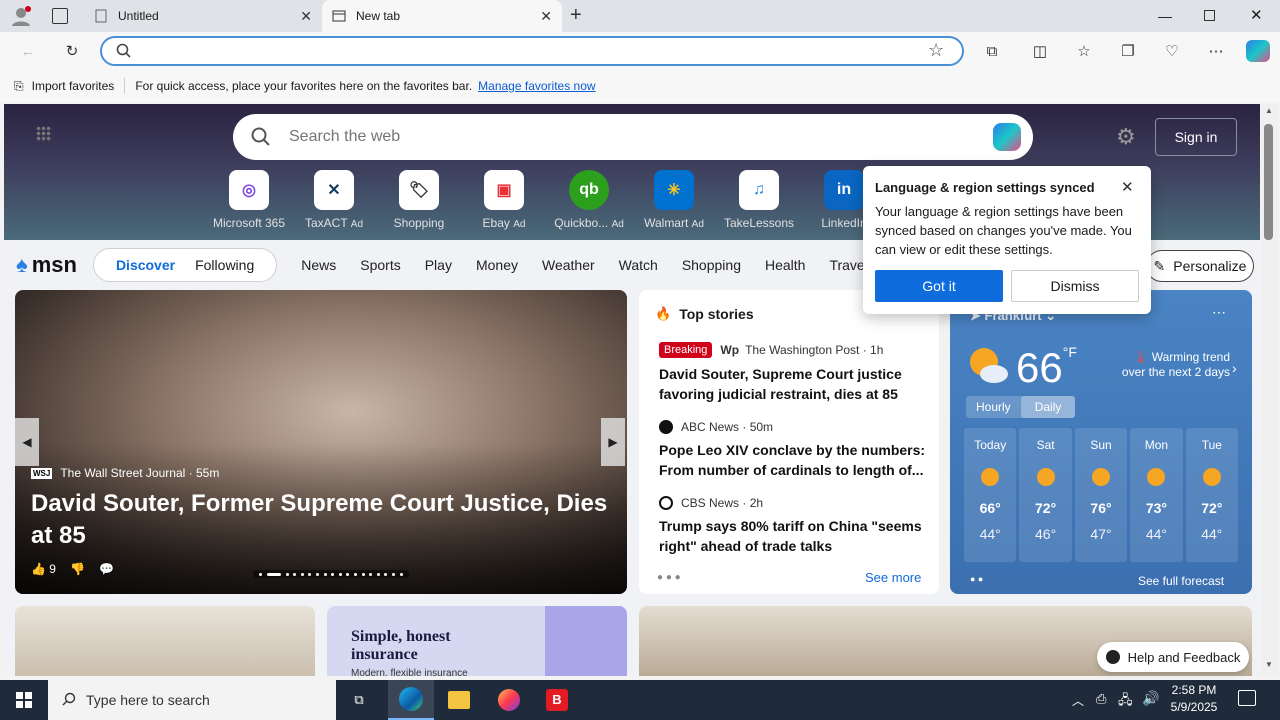 The image size is (1280, 720). Describe the element at coordinates (1219, 312) in the screenshot. I see `weather-more-icon: ⋯` at that location.